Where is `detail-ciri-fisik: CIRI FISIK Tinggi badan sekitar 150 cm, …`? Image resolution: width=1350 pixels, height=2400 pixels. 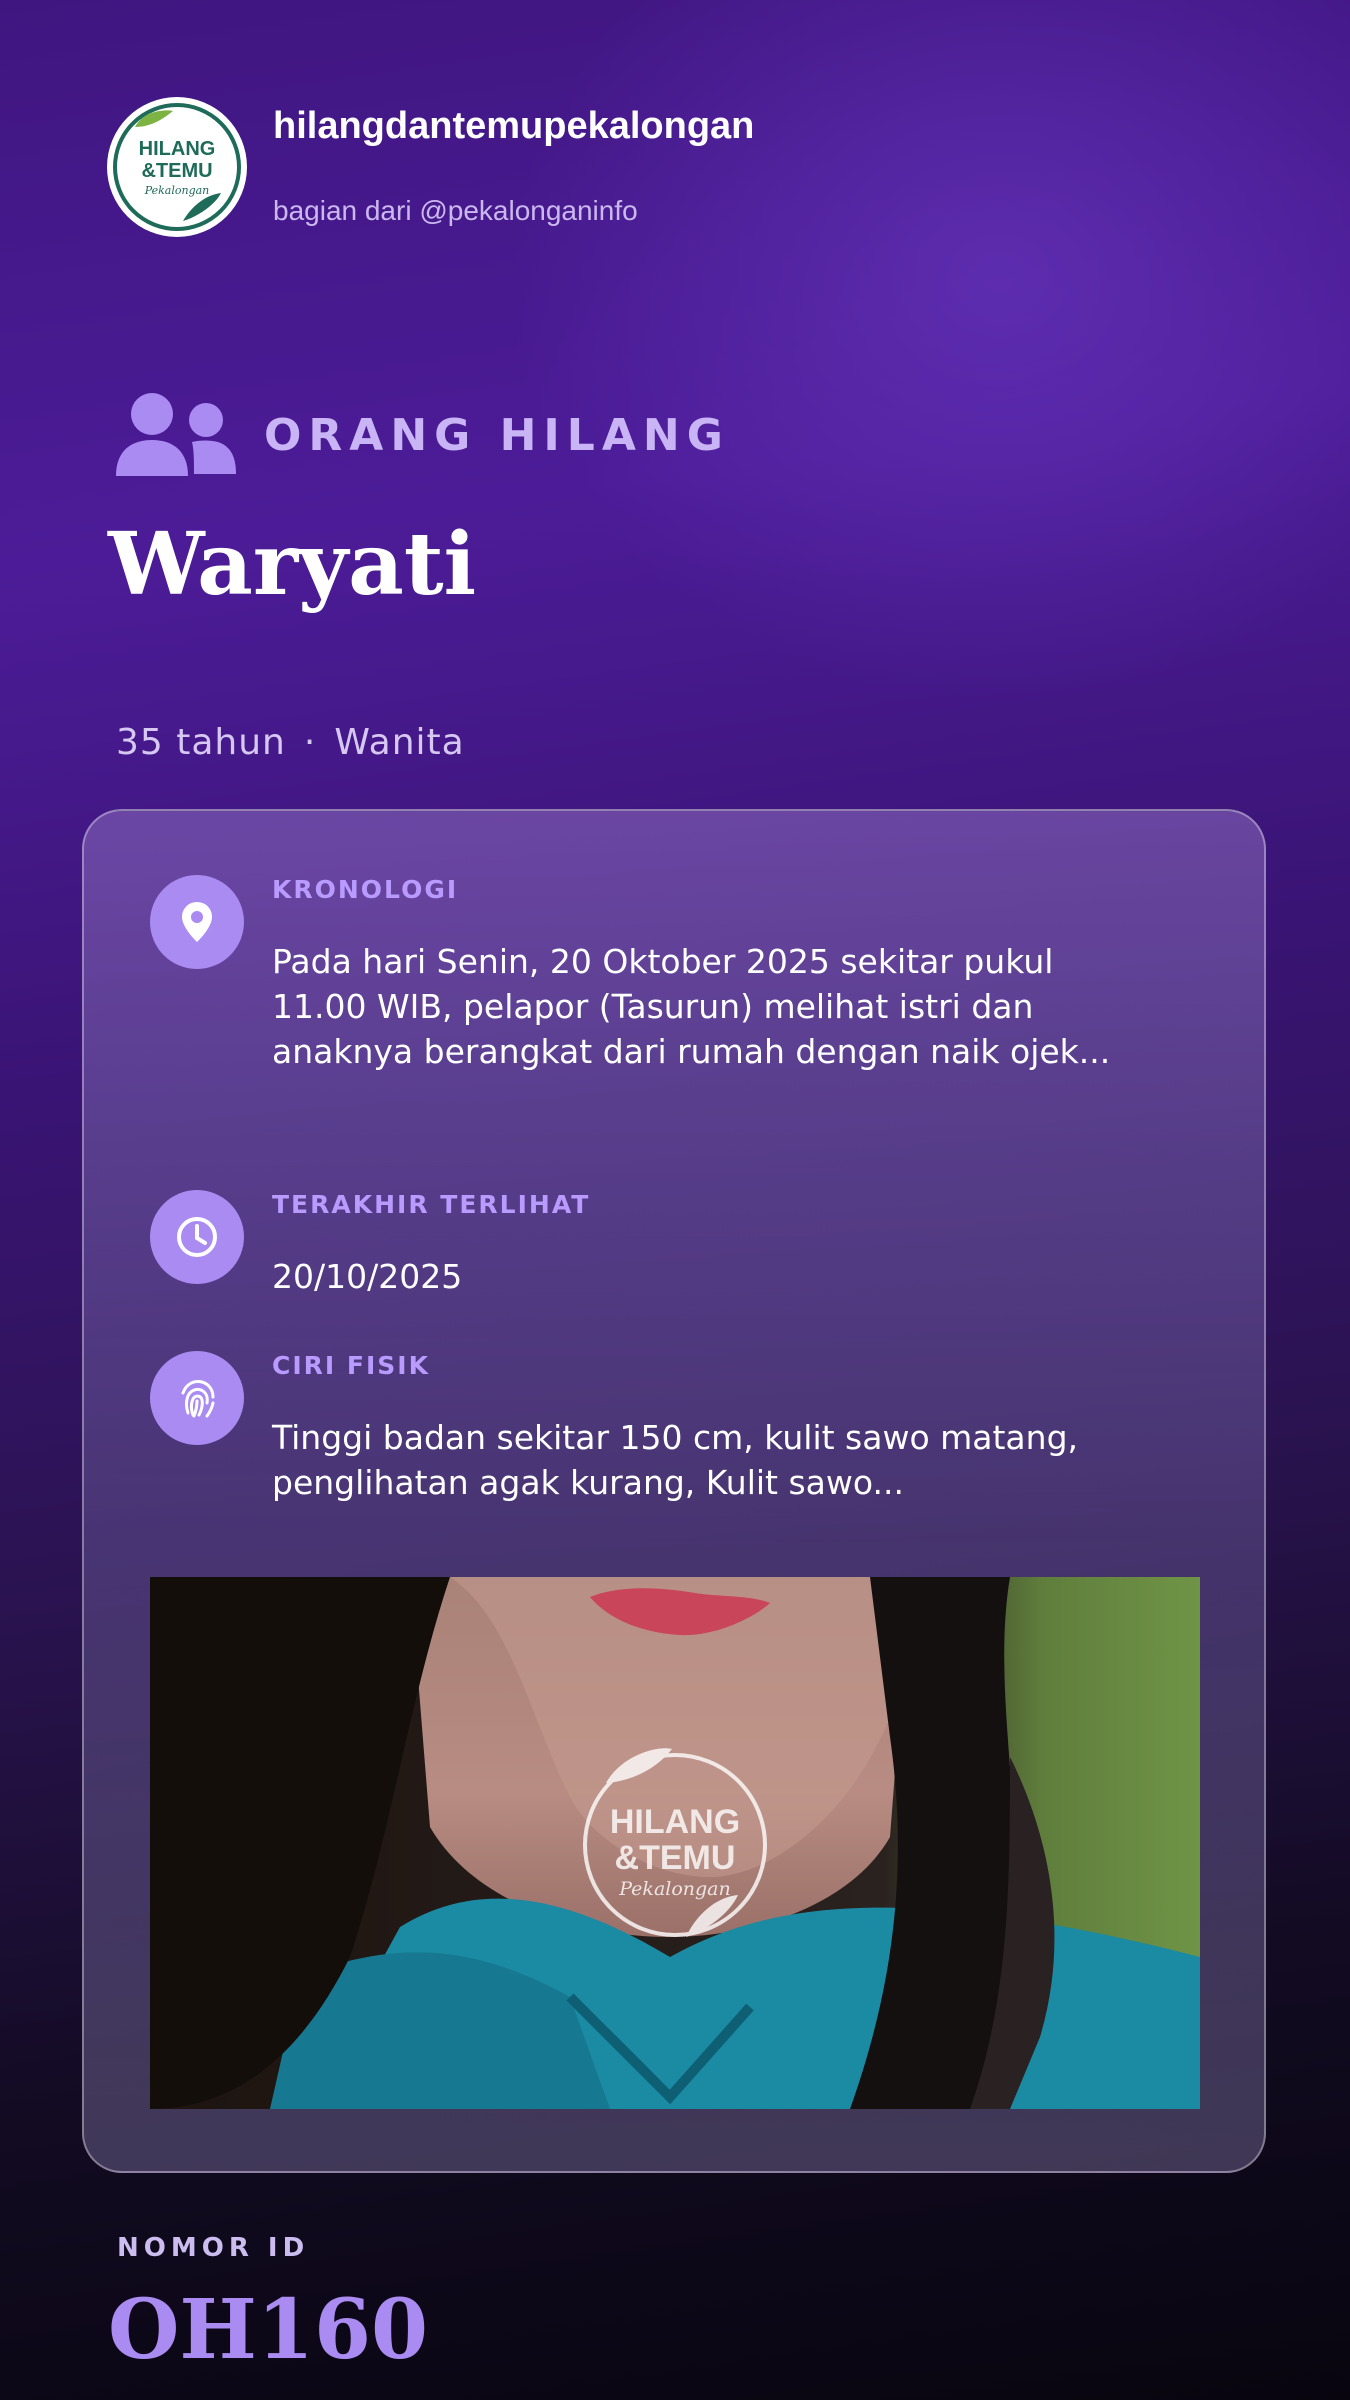
detail-ciri-fisik: CIRI FISIK Tinggi badan sekitar 150 cm, … is located at coordinates (675, 1436).